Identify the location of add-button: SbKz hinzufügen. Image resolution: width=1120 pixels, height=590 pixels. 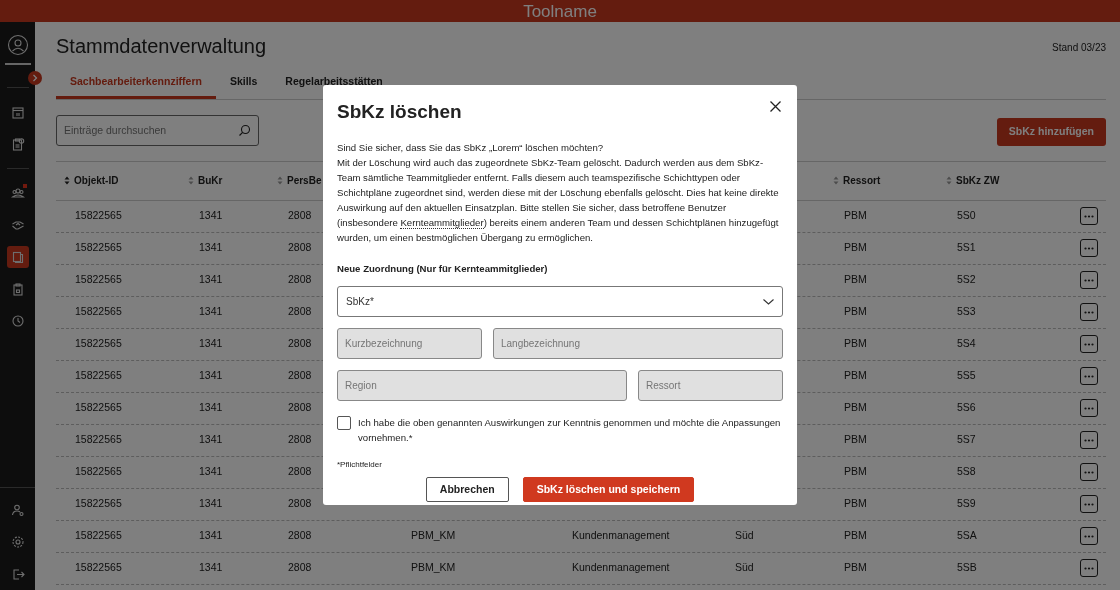
(1051, 131).